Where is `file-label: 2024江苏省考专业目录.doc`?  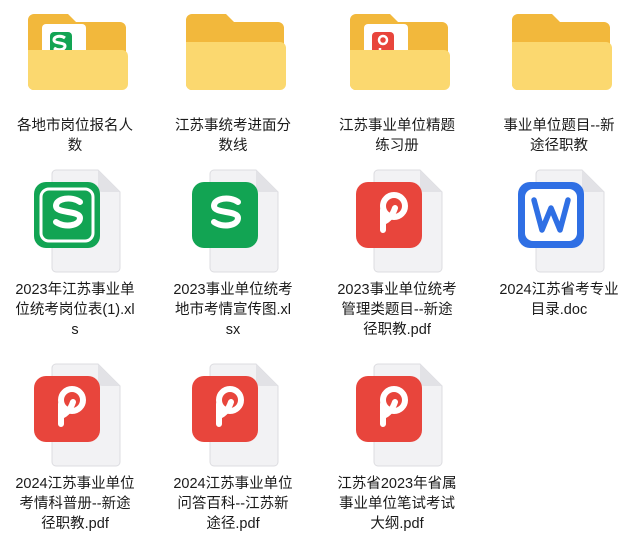
file-label: 2024江苏省考专业目录.doc is located at coordinates (559, 300).